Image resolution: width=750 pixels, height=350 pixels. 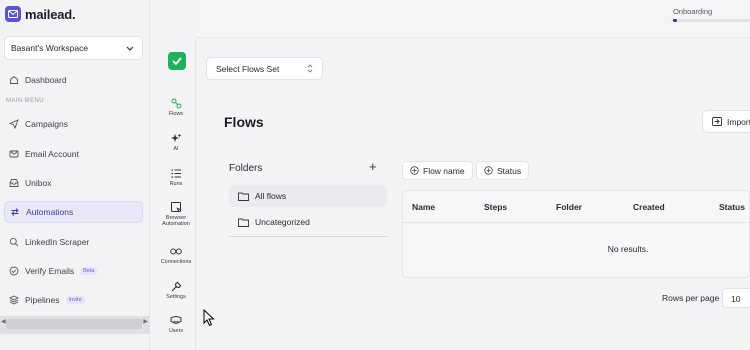 What do you see at coordinates (50, 212) in the screenshot?
I see `sidebar-item-label: Automations` at bounding box center [50, 212].